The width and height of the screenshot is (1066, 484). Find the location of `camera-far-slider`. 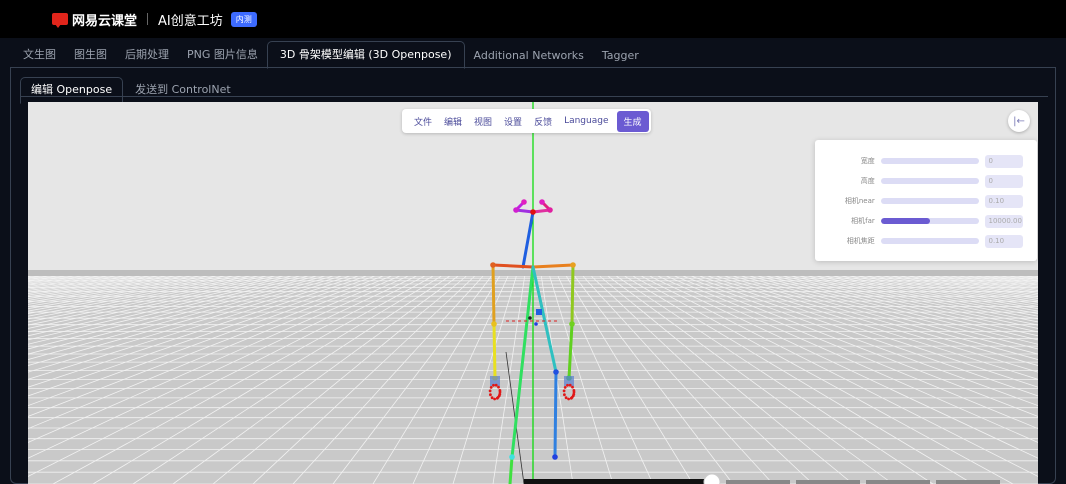

camera-far-slider is located at coordinates (929, 221).